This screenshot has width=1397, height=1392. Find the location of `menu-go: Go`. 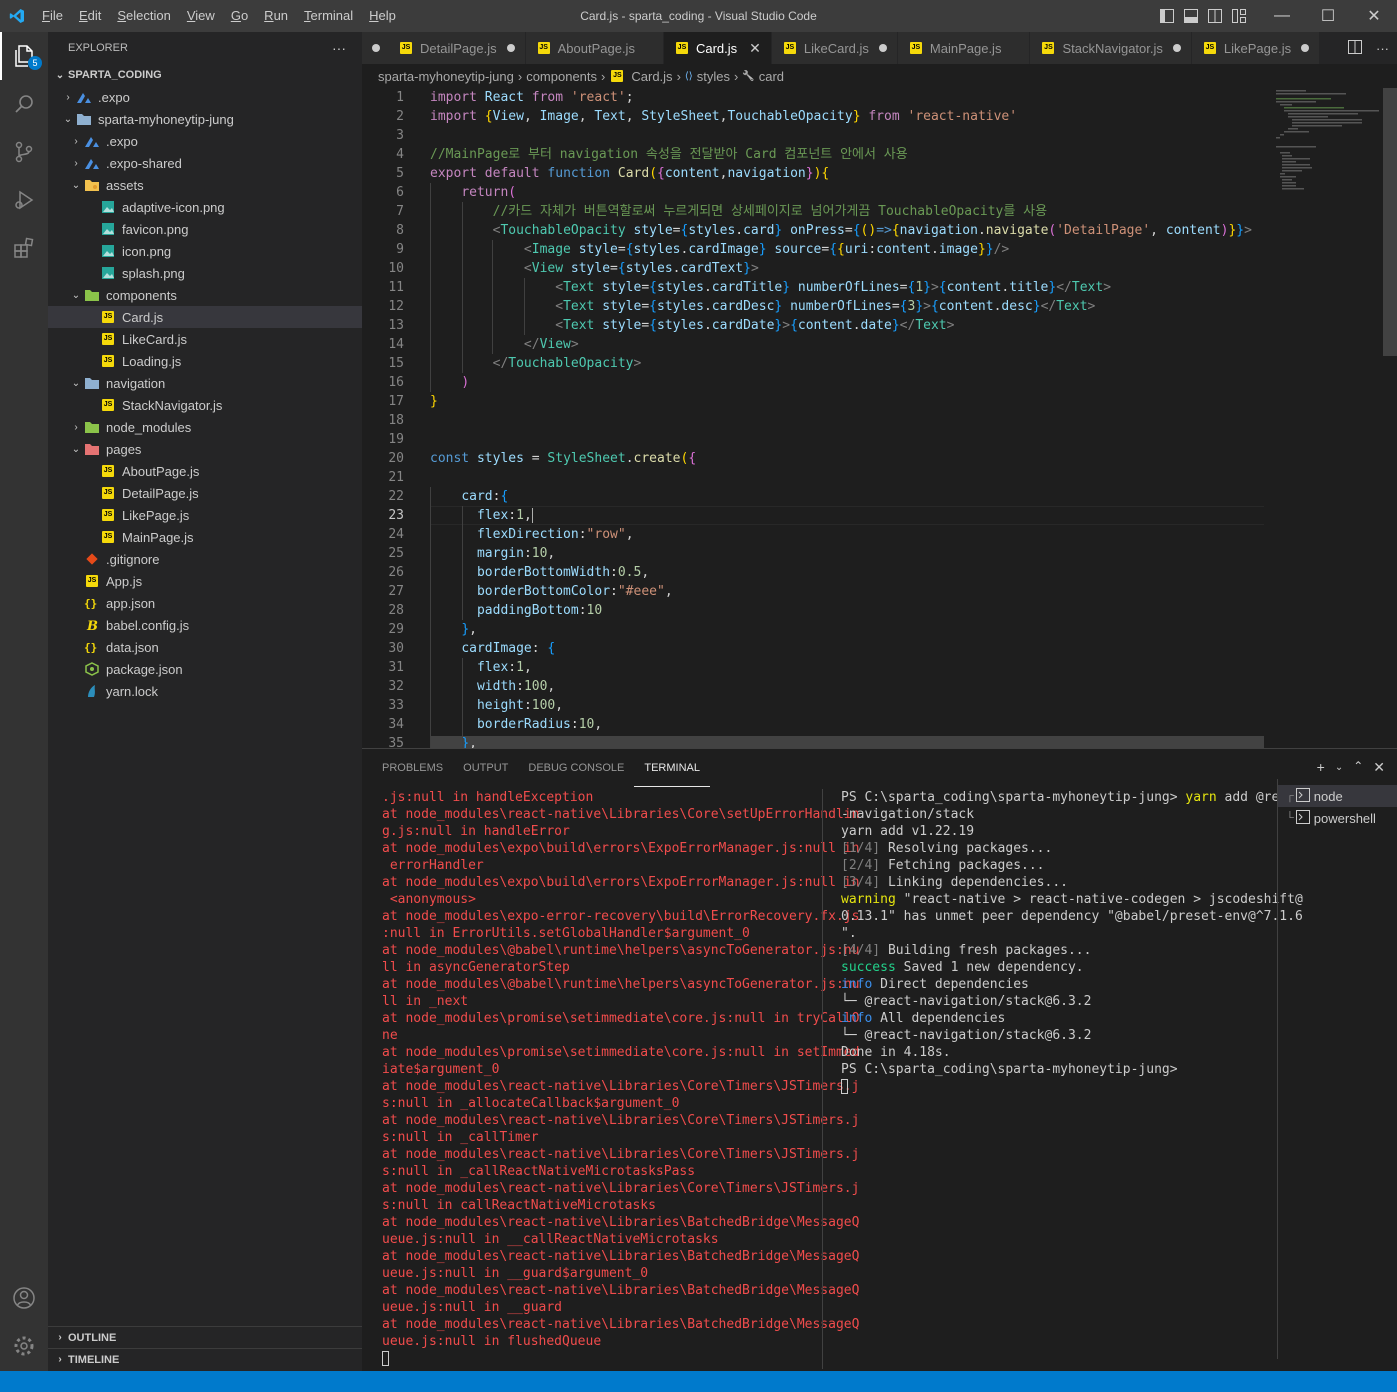

menu-go: Go is located at coordinates (239, 16).